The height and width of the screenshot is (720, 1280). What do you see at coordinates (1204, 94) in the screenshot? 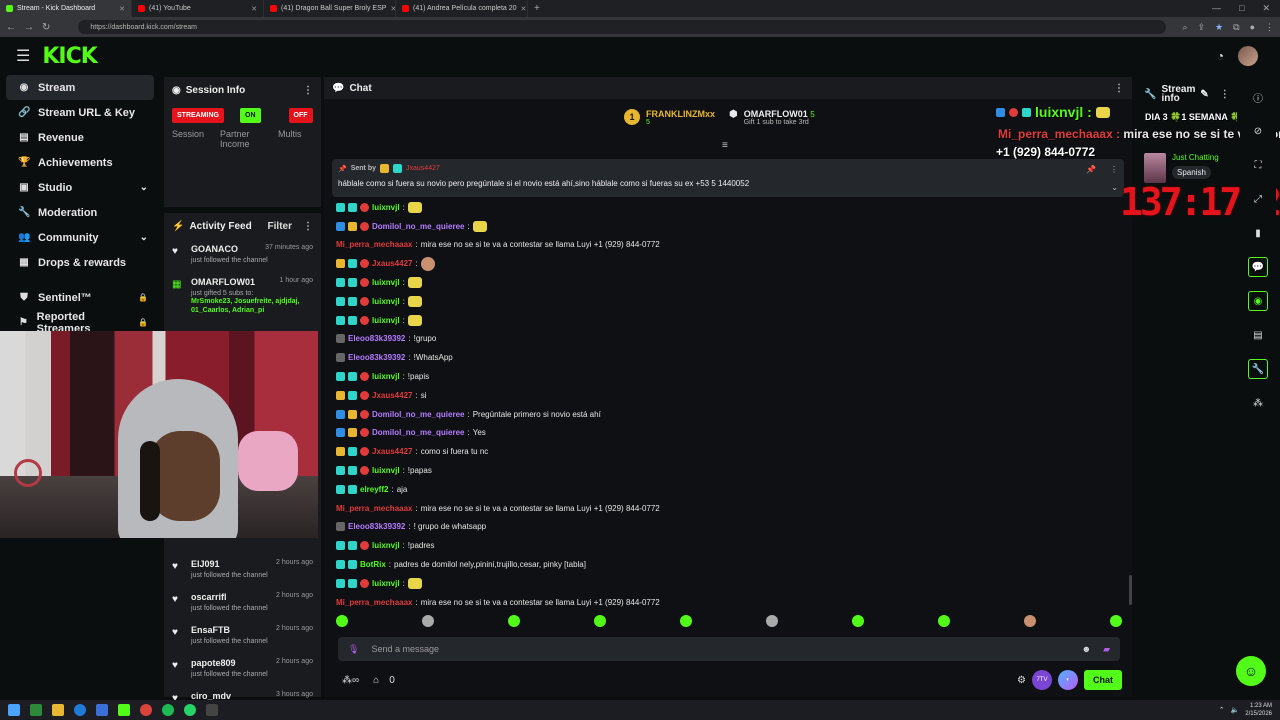
I see `edit-pencil-icon: ✎` at bounding box center [1204, 94].